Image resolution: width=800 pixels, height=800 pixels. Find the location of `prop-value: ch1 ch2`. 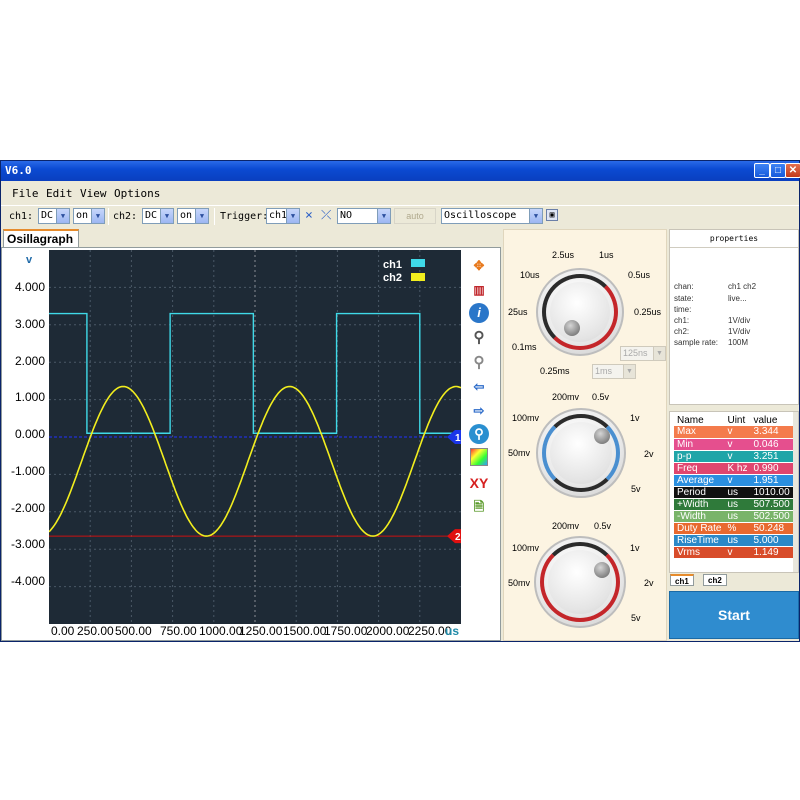

prop-value: ch1 ch2 is located at coordinates (742, 286).